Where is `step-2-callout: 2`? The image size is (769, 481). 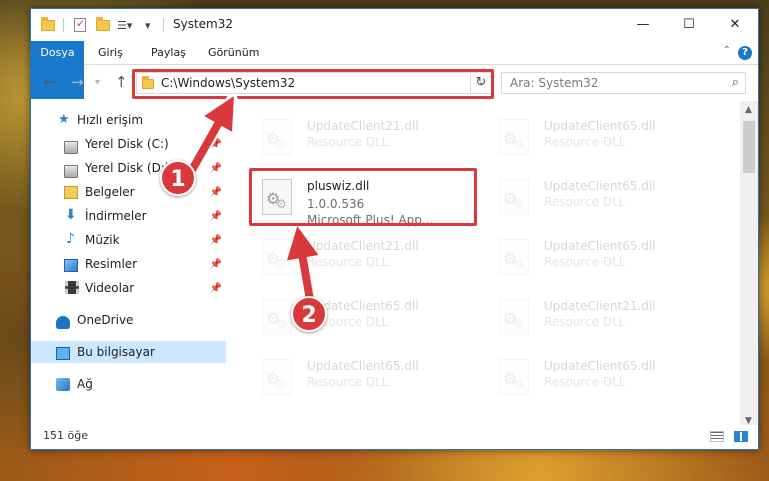 step-2-callout: 2 is located at coordinates (309, 314).